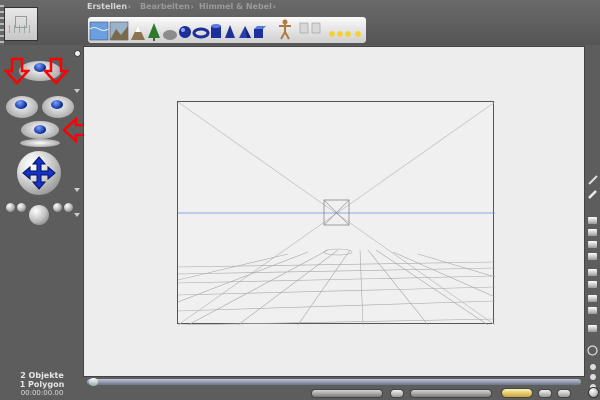 The image size is (600, 400). I want to click on play-button, so click(517, 393).